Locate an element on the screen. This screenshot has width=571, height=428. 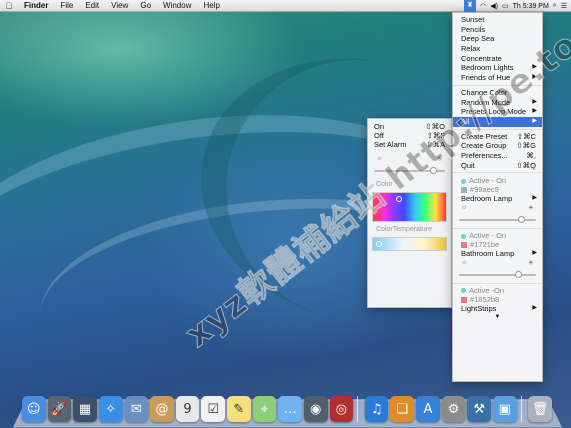
menu-file: File is located at coordinates (66, 5).